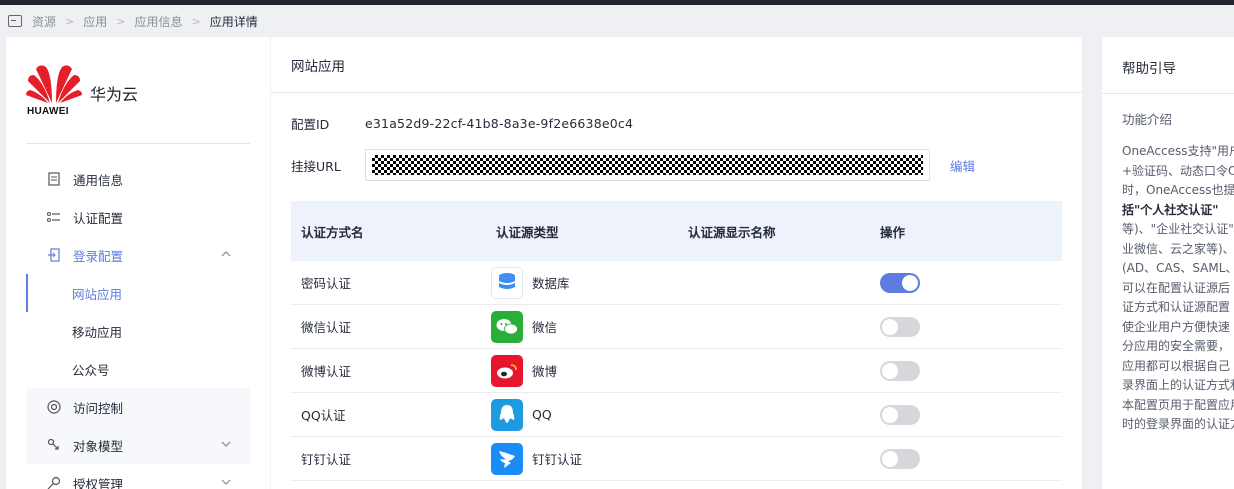 Image resolution: width=1234 pixels, height=489 pixels. Describe the element at coordinates (582, 326) in the screenshot. I see `auth-source: 微信` at that location.